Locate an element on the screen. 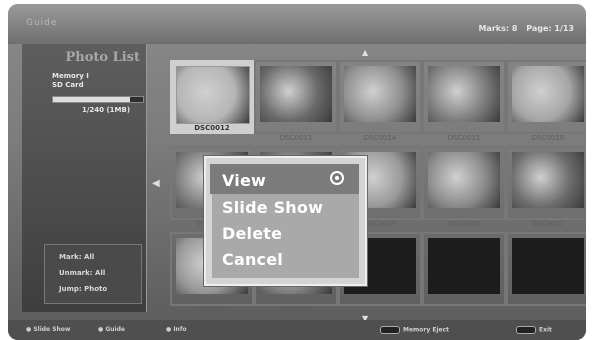 This screenshot has width=594, height=340. thumbnail-caption: DSC0014 is located at coordinates (380, 138).